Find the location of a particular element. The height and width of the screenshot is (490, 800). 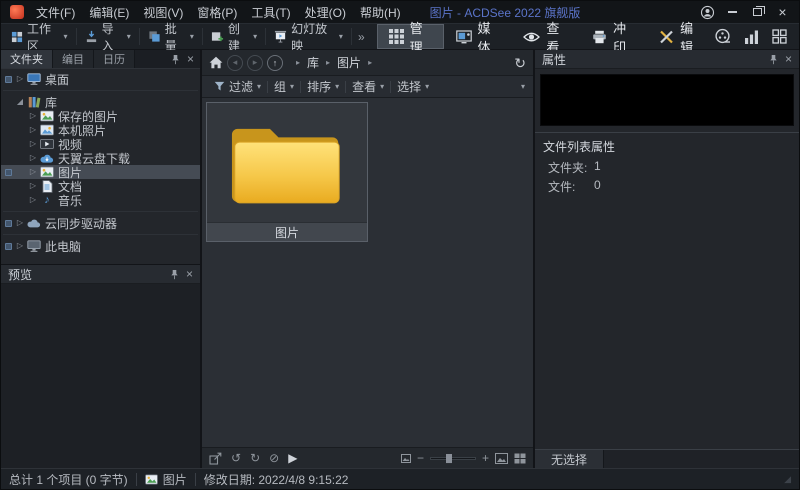

tree-group-divider is located at coordinates (100, 211).